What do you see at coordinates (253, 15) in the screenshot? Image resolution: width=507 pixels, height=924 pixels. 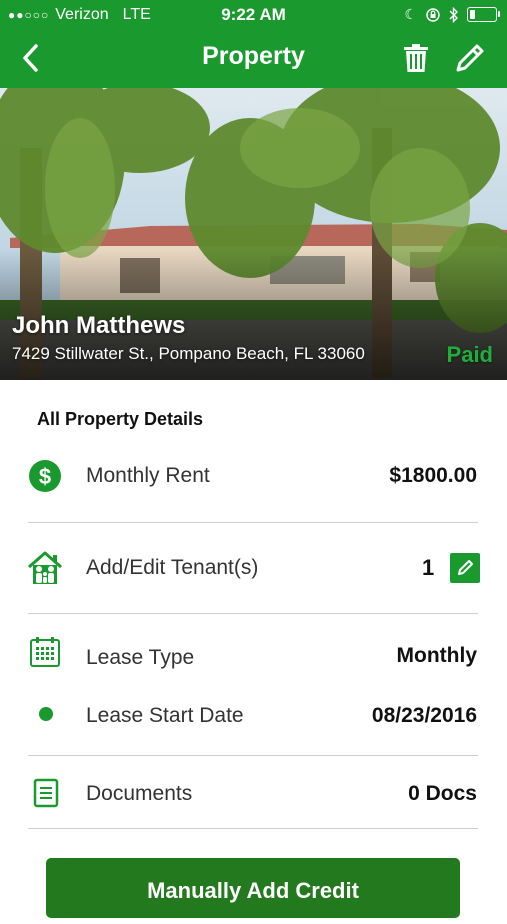 I see `status-bar: ●●○○○ Verizon LTE 9:22 AM ☾` at bounding box center [253, 15].